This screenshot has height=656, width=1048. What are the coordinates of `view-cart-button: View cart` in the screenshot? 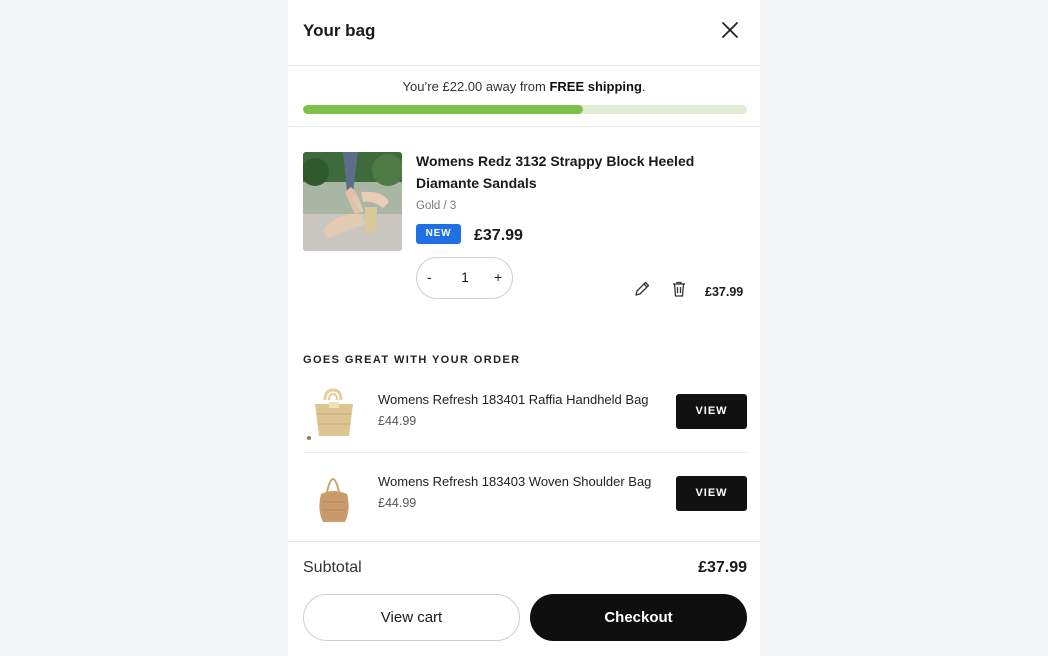 It's located at (411, 617).